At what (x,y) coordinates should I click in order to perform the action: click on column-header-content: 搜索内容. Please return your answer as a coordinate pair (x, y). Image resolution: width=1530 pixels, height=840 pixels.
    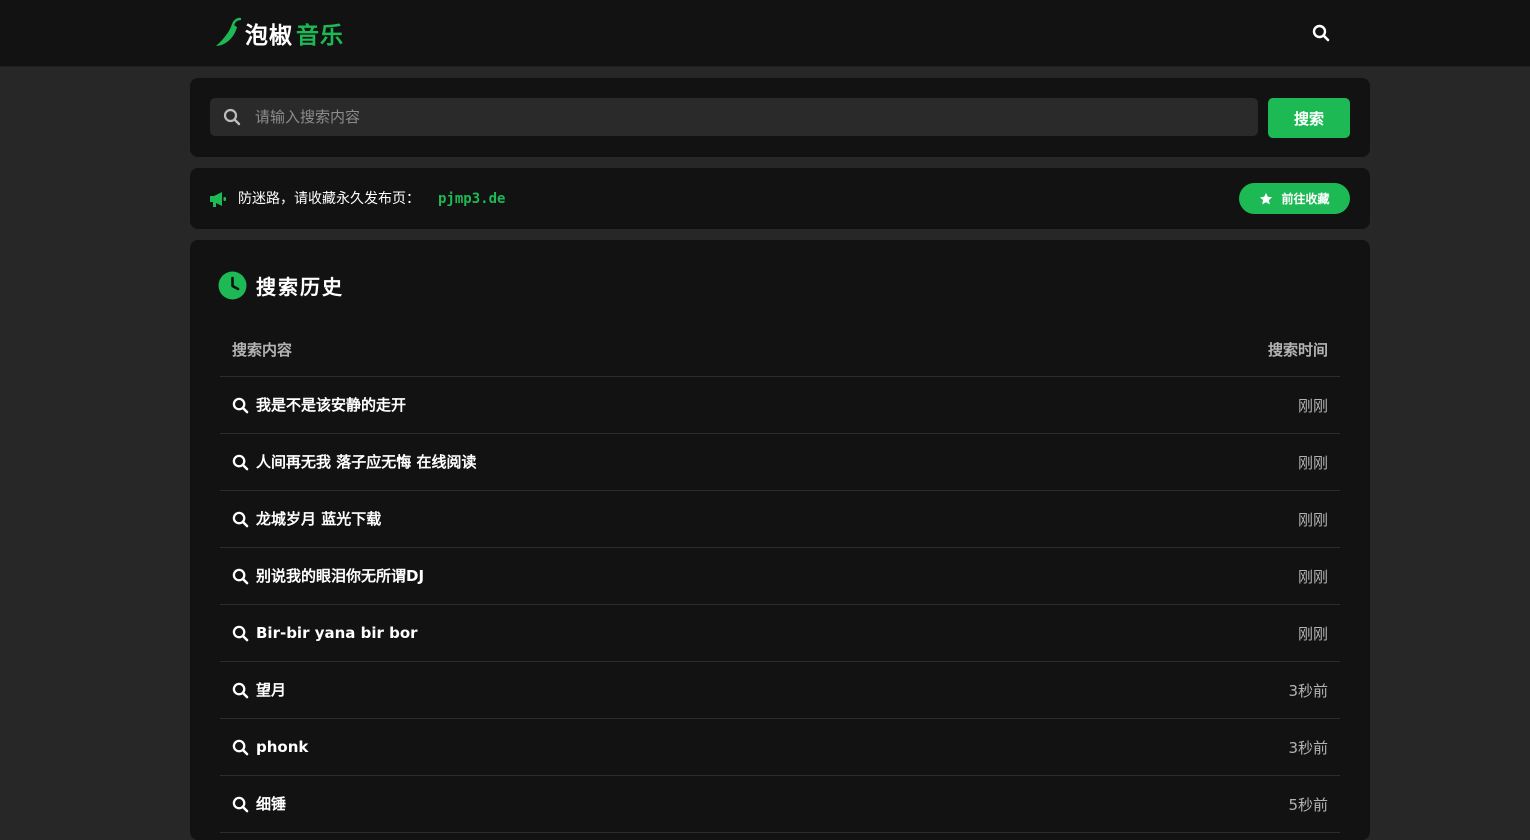
    Looking at the image, I should click on (262, 350).